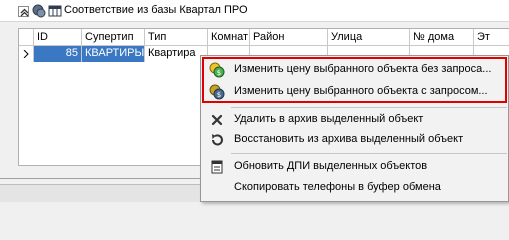 Image resolution: width=509 pixels, height=240 pixels. I want to click on panel-titlebar: Соответствие из базы Квартал ПРО, so click(254, 11).